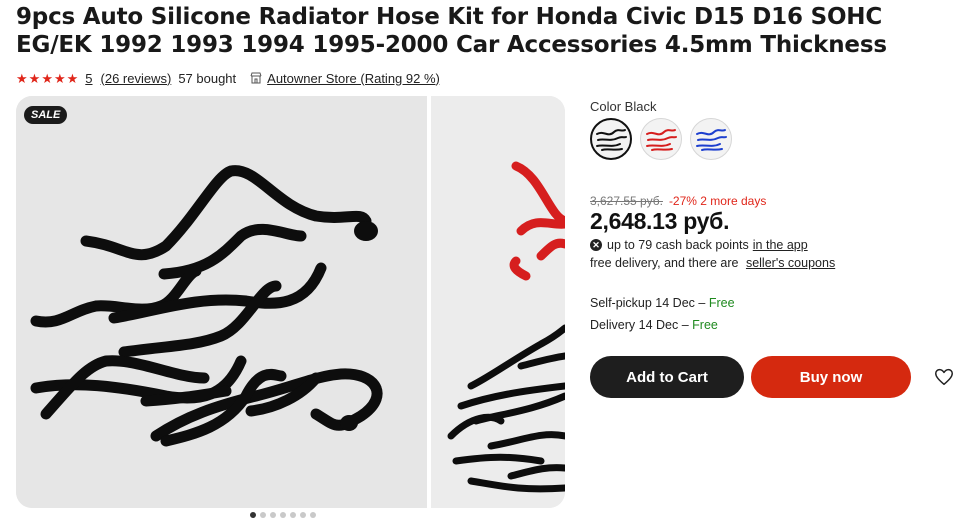  Describe the element at coordinates (831, 377) in the screenshot. I see `buy-now-button: Buy now` at that location.